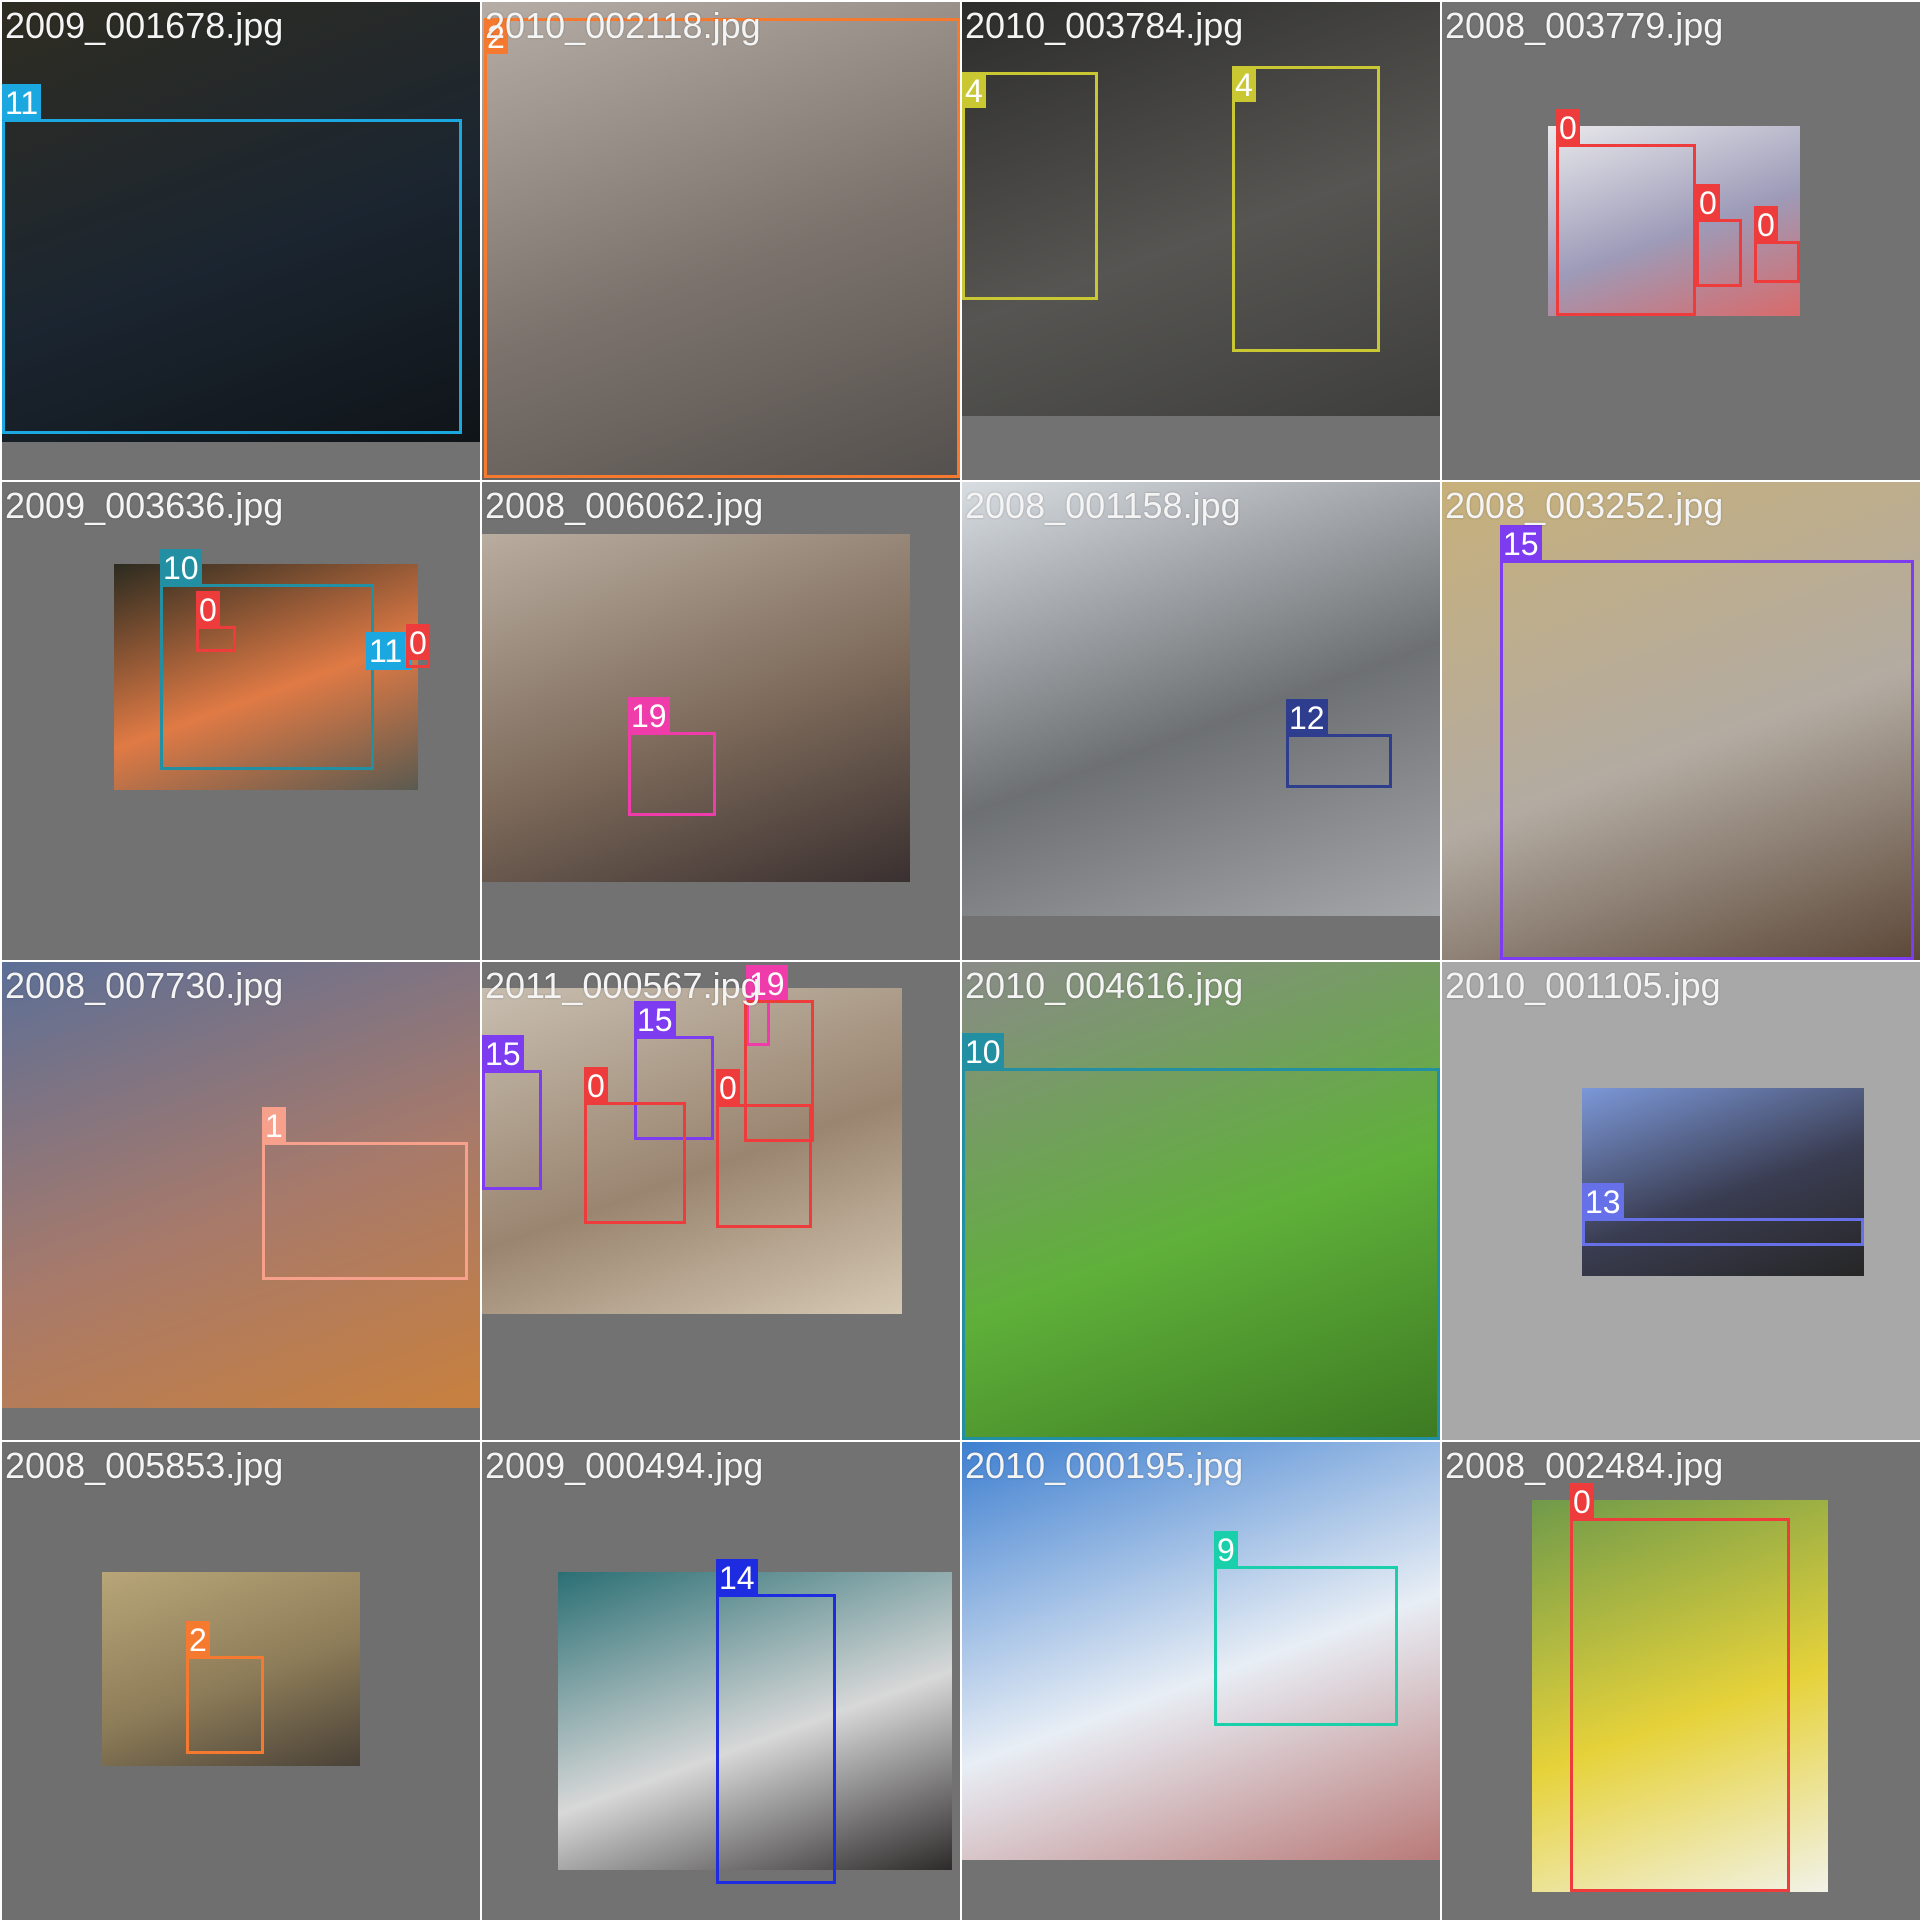 The height and width of the screenshot is (1920, 1920). What do you see at coordinates (1226, 1549) in the screenshot?
I see `bbox-label: 9` at bounding box center [1226, 1549].